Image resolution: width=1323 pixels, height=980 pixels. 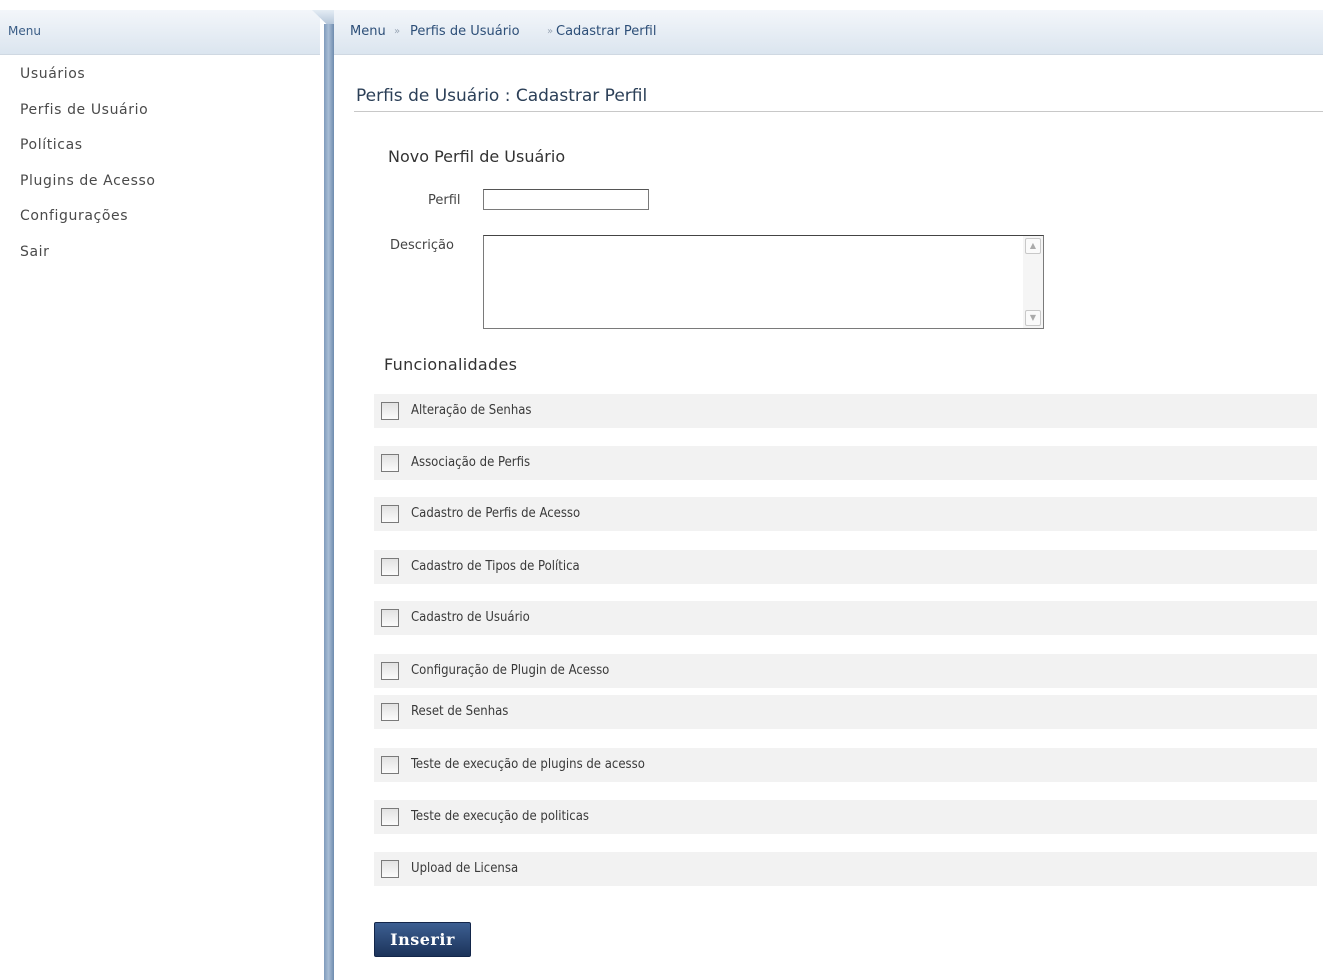 What do you see at coordinates (1033, 246) in the screenshot?
I see `chevron-up-icon: ▲` at bounding box center [1033, 246].